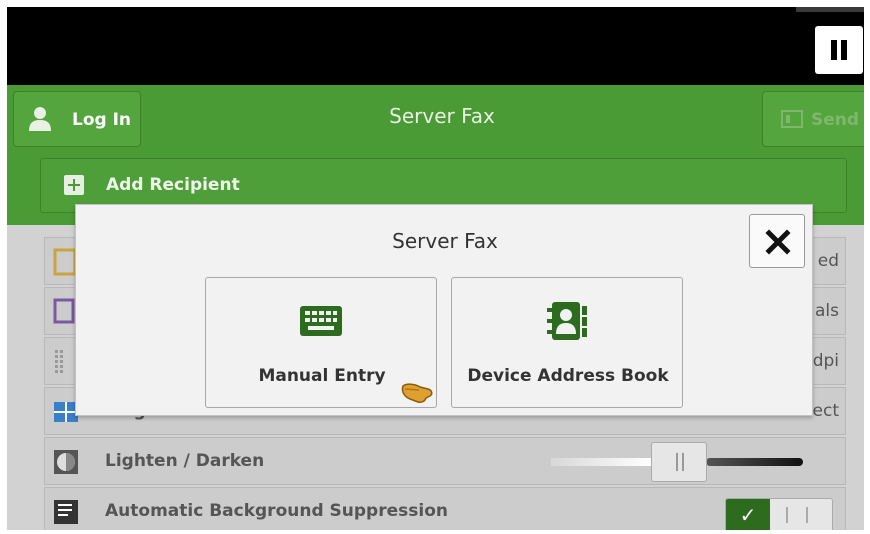  What do you see at coordinates (445, 241) in the screenshot?
I see `dialog-title: Server Fax` at bounding box center [445, 241].